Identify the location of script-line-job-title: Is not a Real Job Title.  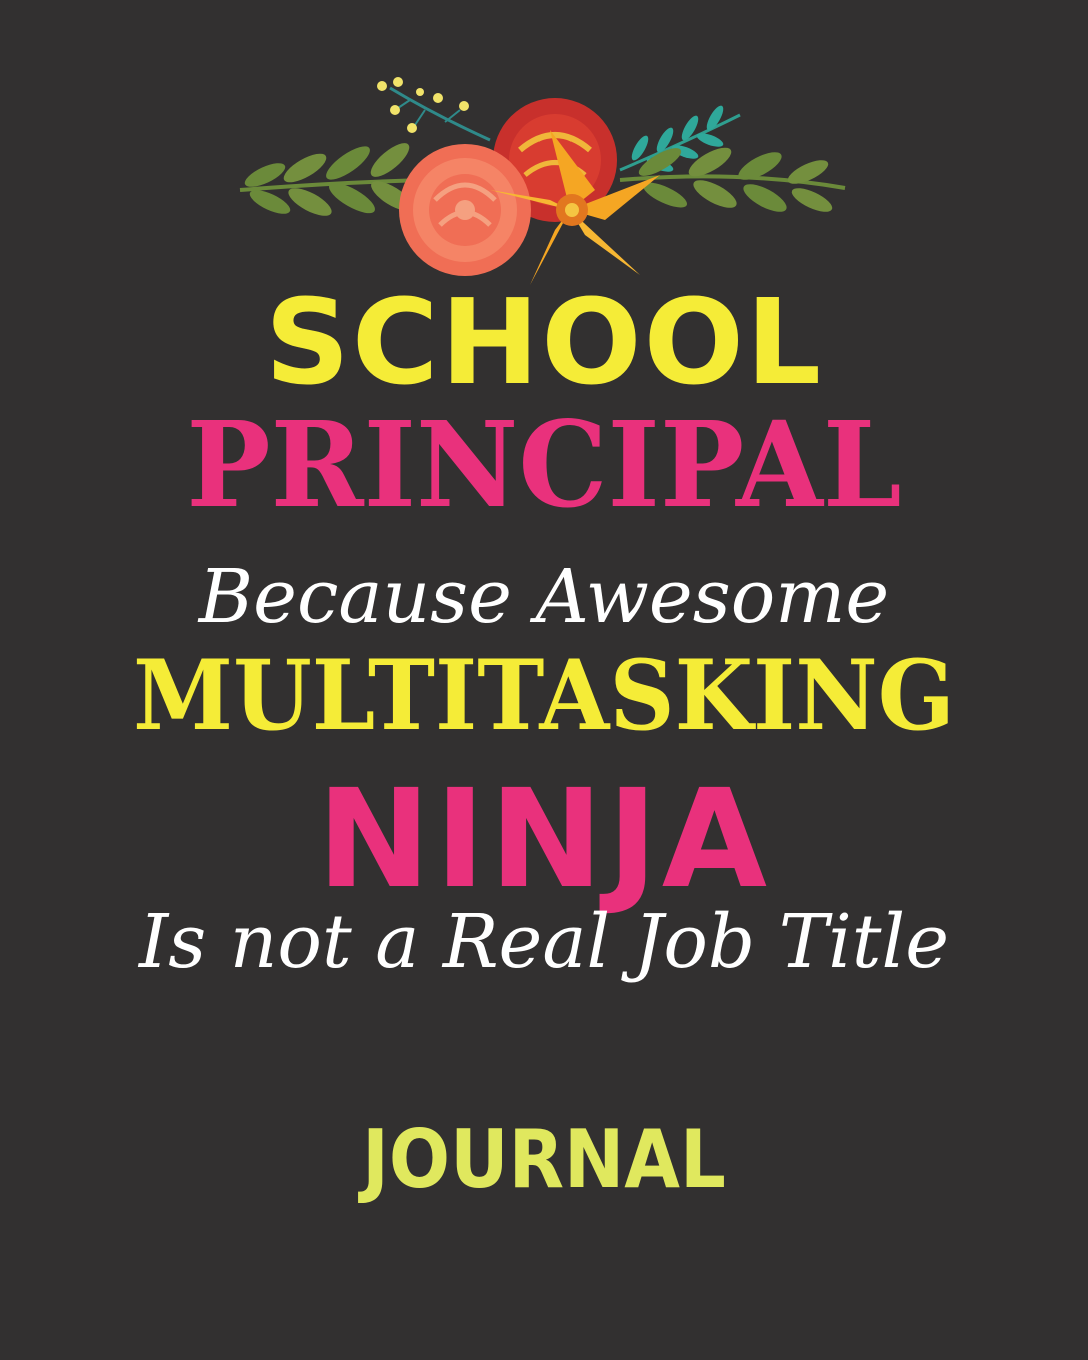
(544, 942).